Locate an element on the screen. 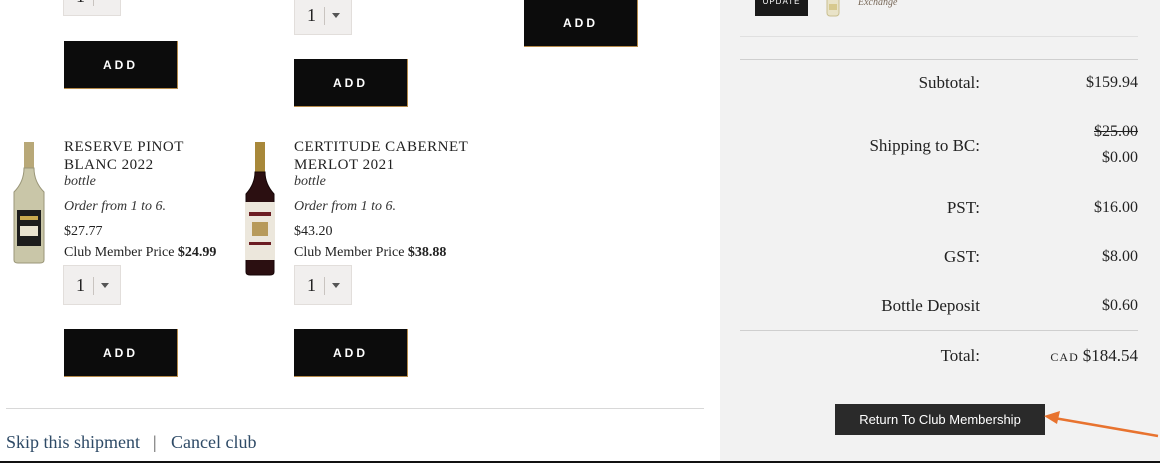 The width and height of the screenshot is (1160, 463). subtotal-value: $159.94 is located at coordinates (1112, 82).